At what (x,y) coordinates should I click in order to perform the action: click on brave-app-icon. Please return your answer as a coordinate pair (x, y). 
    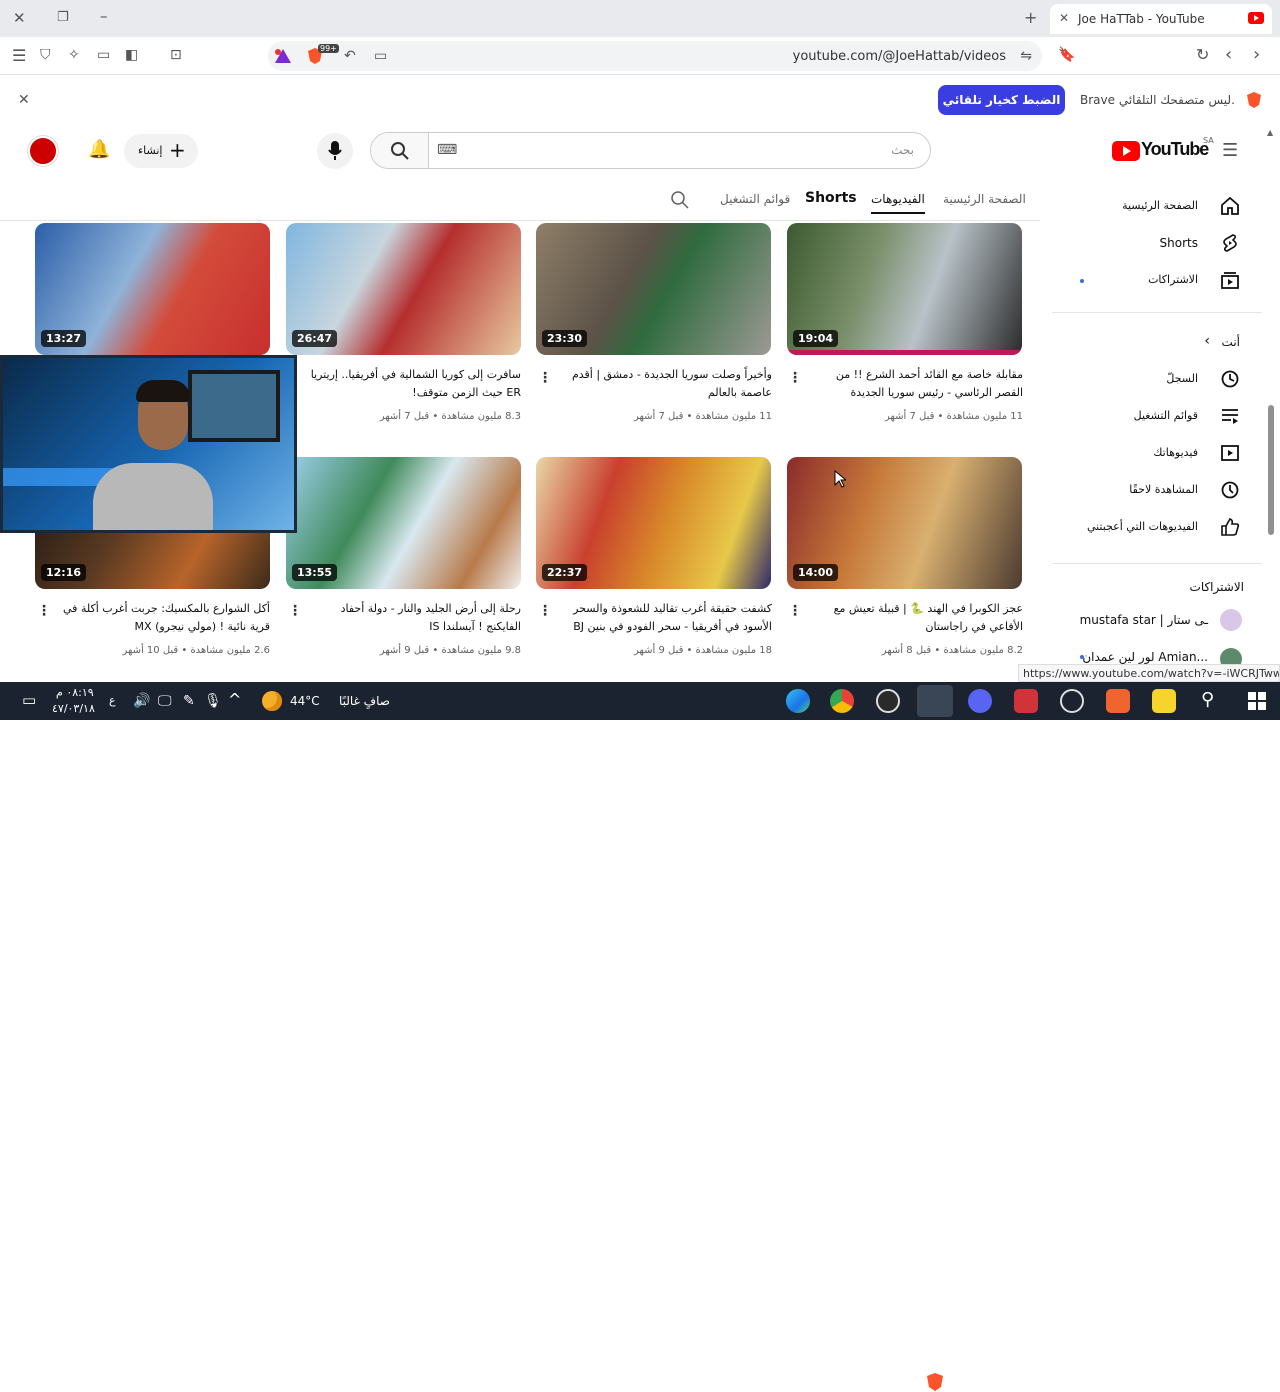
    Looking at the image, I should click on (935, 701).